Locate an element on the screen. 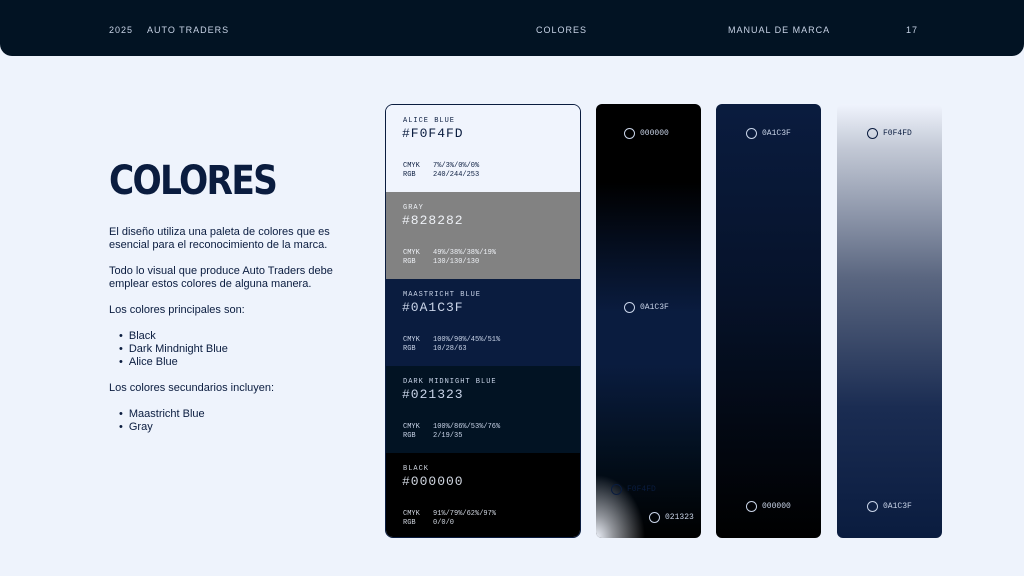 The width and height of the screenshot is (1024, 576). swatch-hex: #000000 is located at coordinates (433, 481).